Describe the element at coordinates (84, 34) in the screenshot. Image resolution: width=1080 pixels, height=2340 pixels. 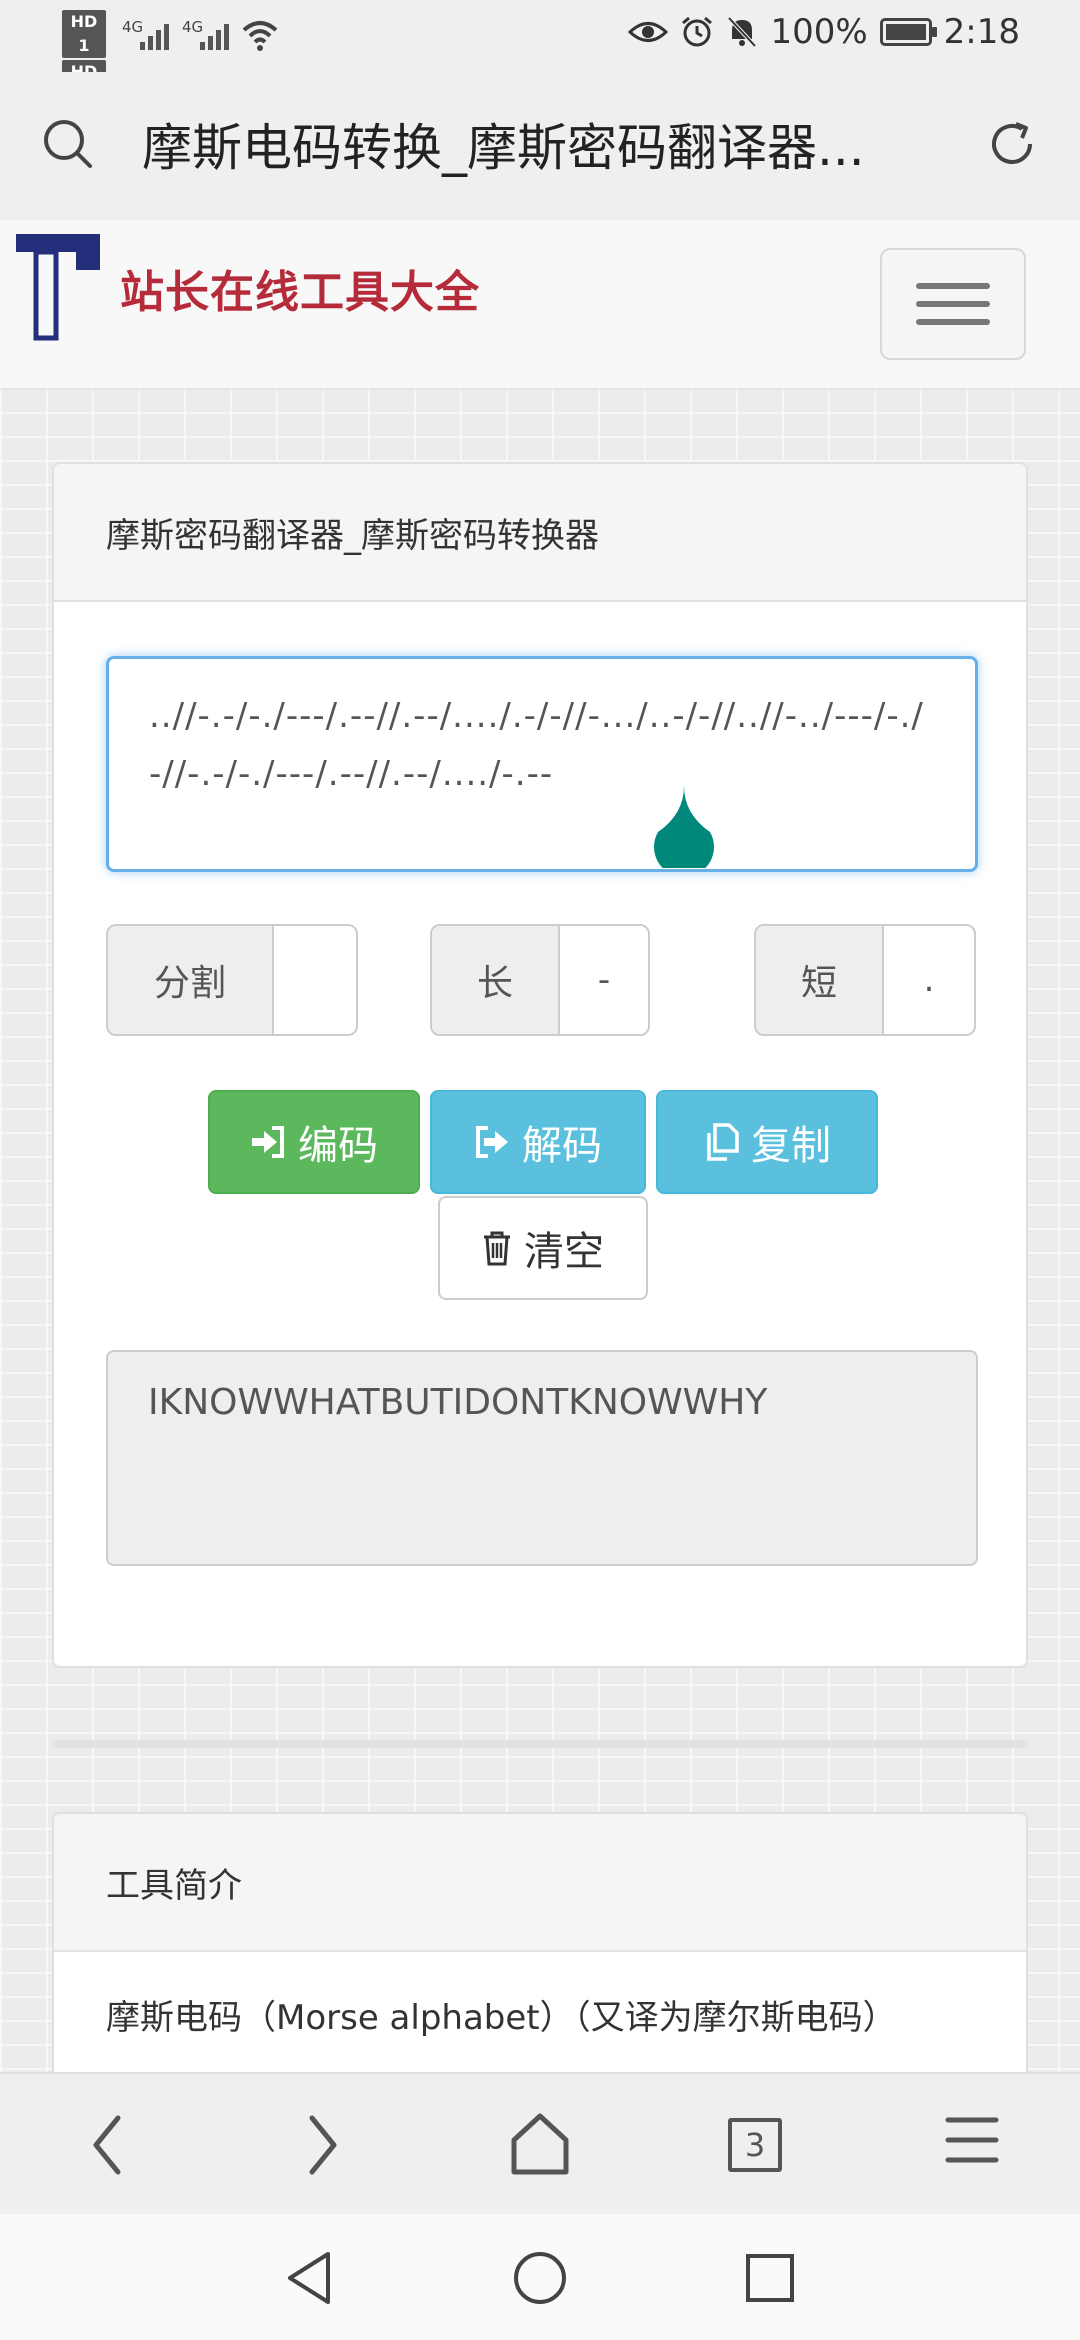
I see `hd1-badge: HD 1` at that location.